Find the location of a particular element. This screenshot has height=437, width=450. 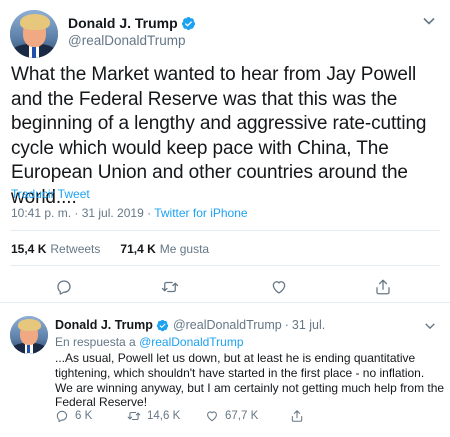

in-reply-prefix: En respuesta a is located at coordinates (95, 342).